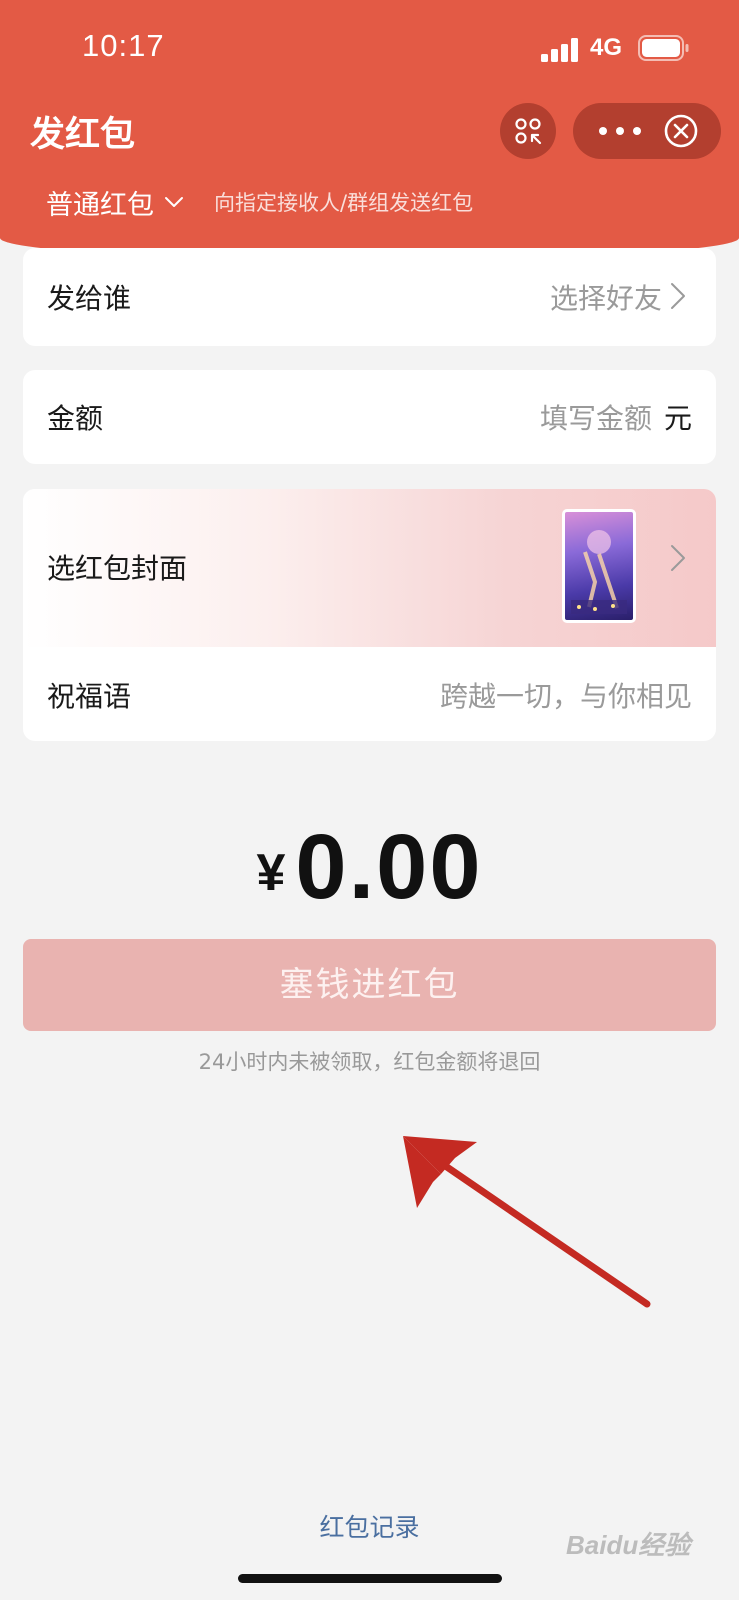 The height and width of the screenshot is (1600, 739). What do you see at coordinates (663, 48) in the screenshot?
I see `battery-icon` at bounding box center [663, 48].